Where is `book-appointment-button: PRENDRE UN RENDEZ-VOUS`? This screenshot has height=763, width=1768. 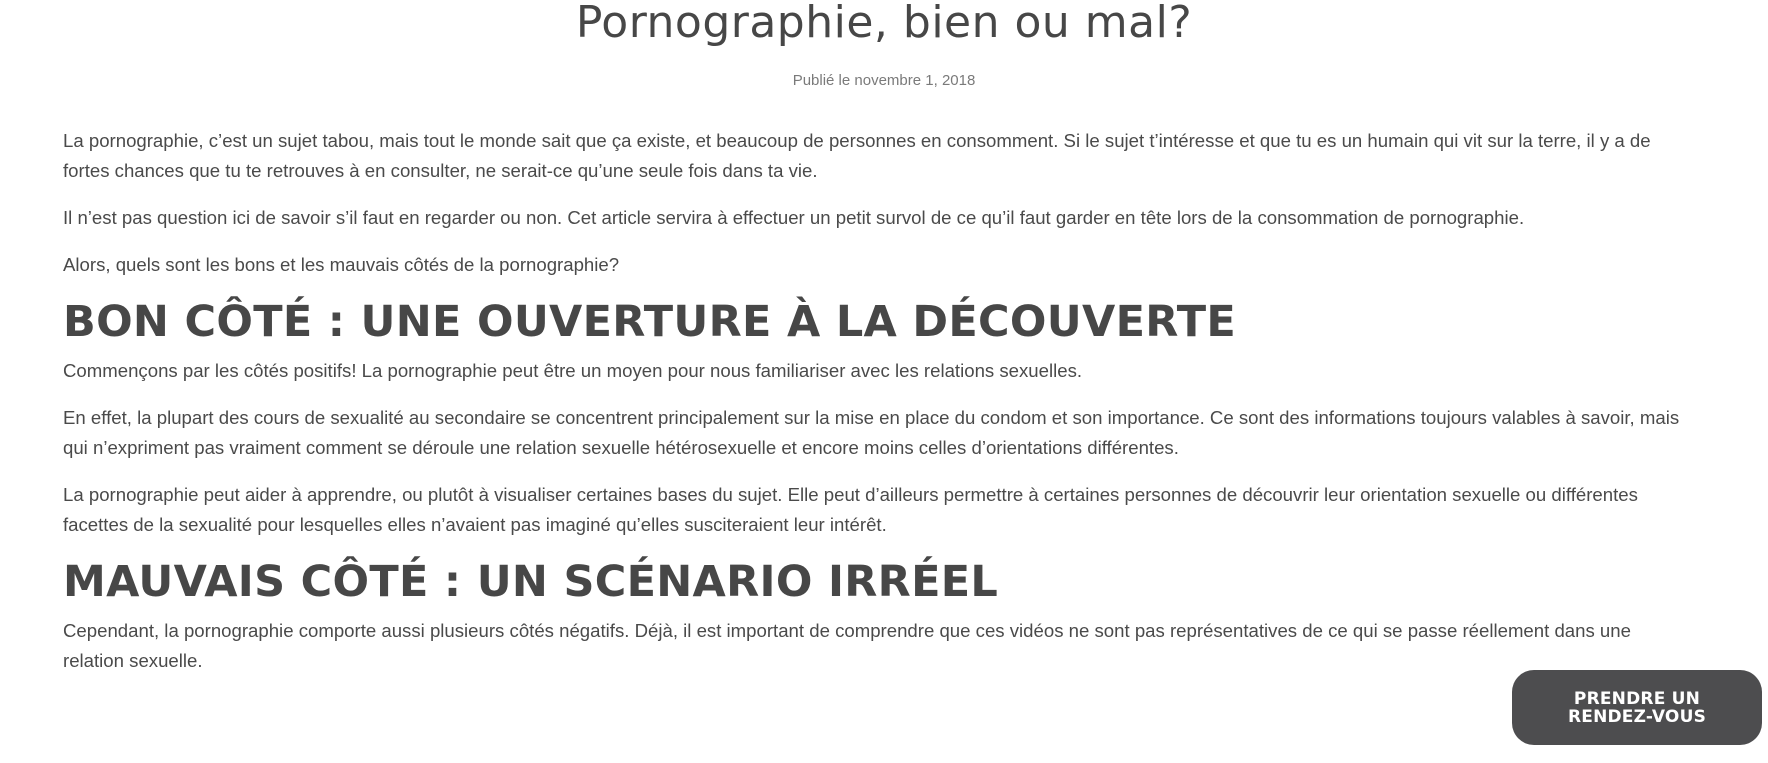 book-appointment-button: PRENDRE UN RENDEZ-VOUS is located at coordinates (1637, 707).